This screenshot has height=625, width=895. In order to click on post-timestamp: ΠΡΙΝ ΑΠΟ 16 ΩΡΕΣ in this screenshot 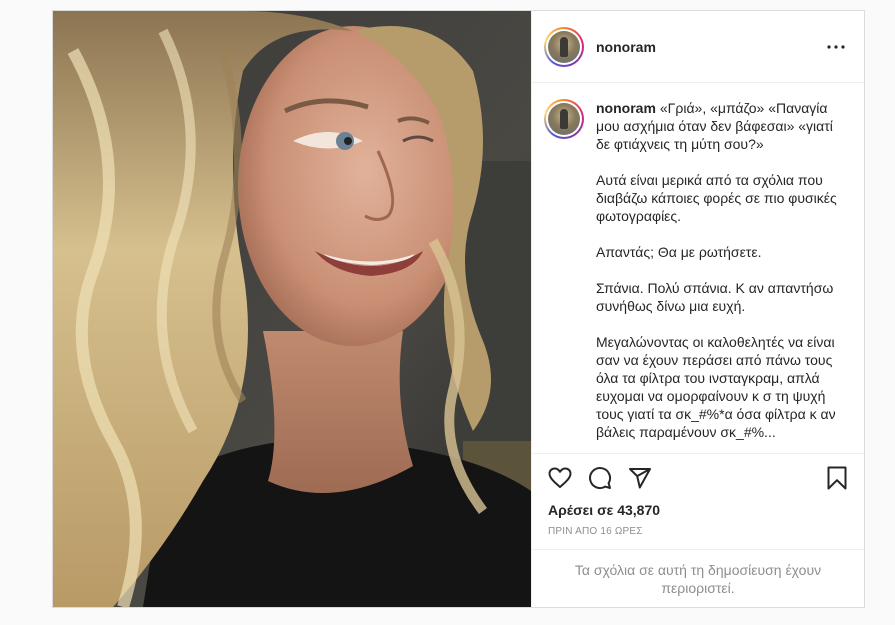, I will do `click(698, 537)`.